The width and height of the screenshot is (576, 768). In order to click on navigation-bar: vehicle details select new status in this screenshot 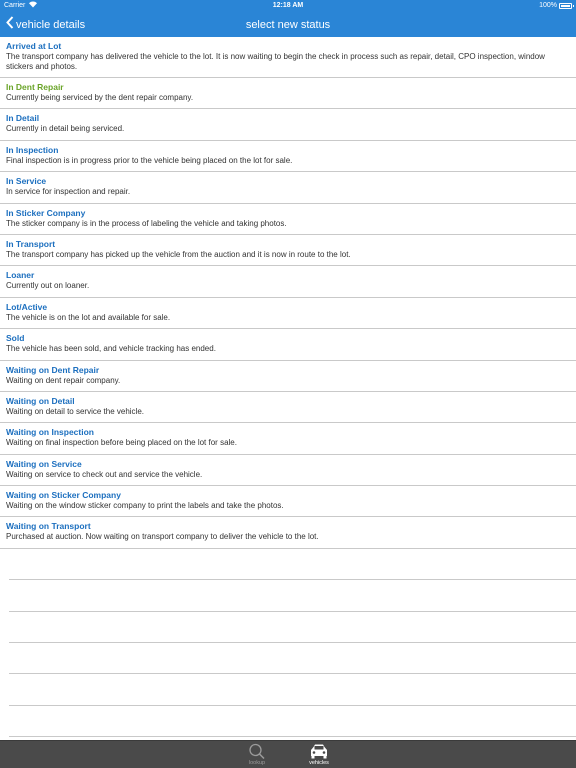, I will do `click(288, 24)`.